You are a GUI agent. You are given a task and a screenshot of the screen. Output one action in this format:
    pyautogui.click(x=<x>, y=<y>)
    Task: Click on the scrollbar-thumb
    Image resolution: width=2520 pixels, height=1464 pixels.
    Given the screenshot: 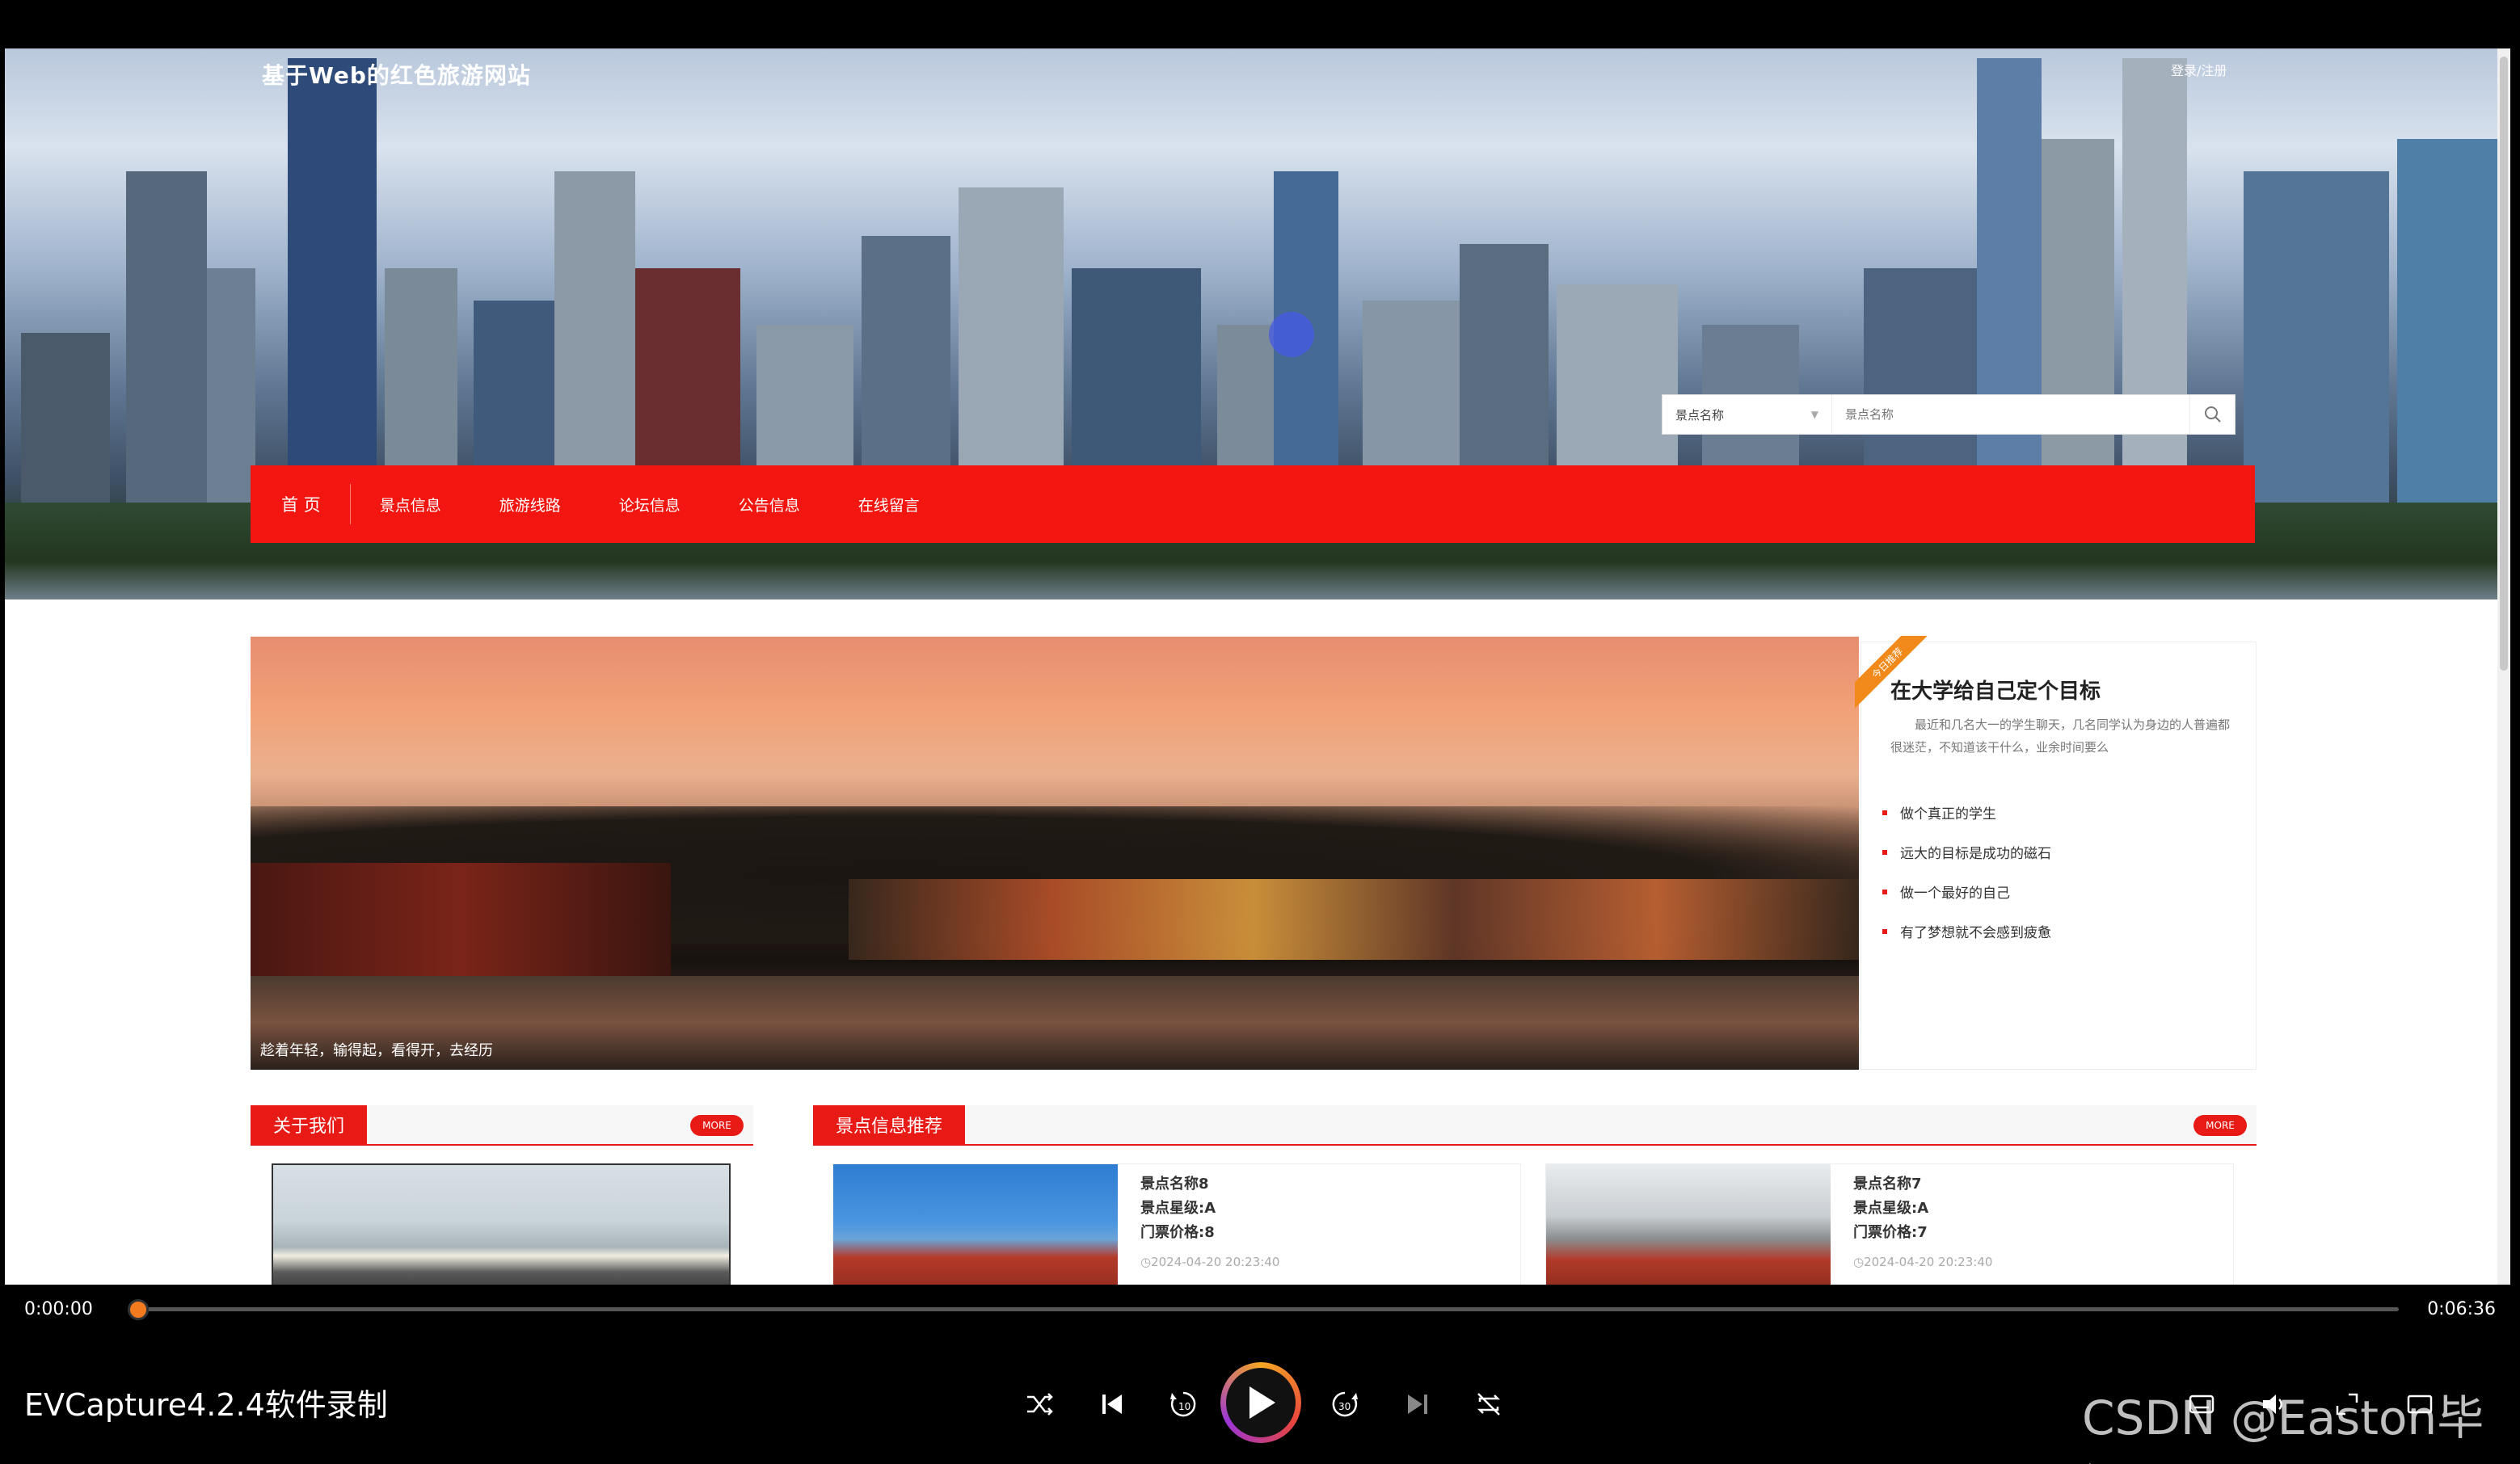 What is the action you would take?
    pyautogui.click(x=2504, y=364)
    